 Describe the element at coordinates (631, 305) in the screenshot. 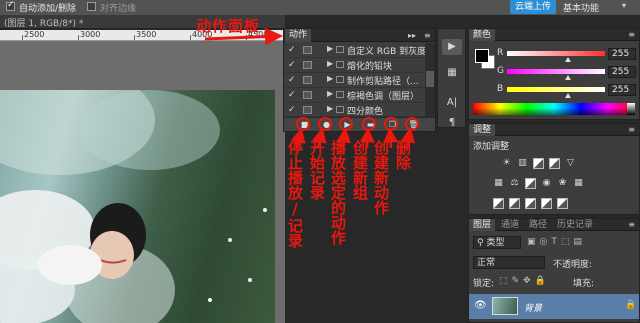

I see `lock-icon: 🔒` at that location.